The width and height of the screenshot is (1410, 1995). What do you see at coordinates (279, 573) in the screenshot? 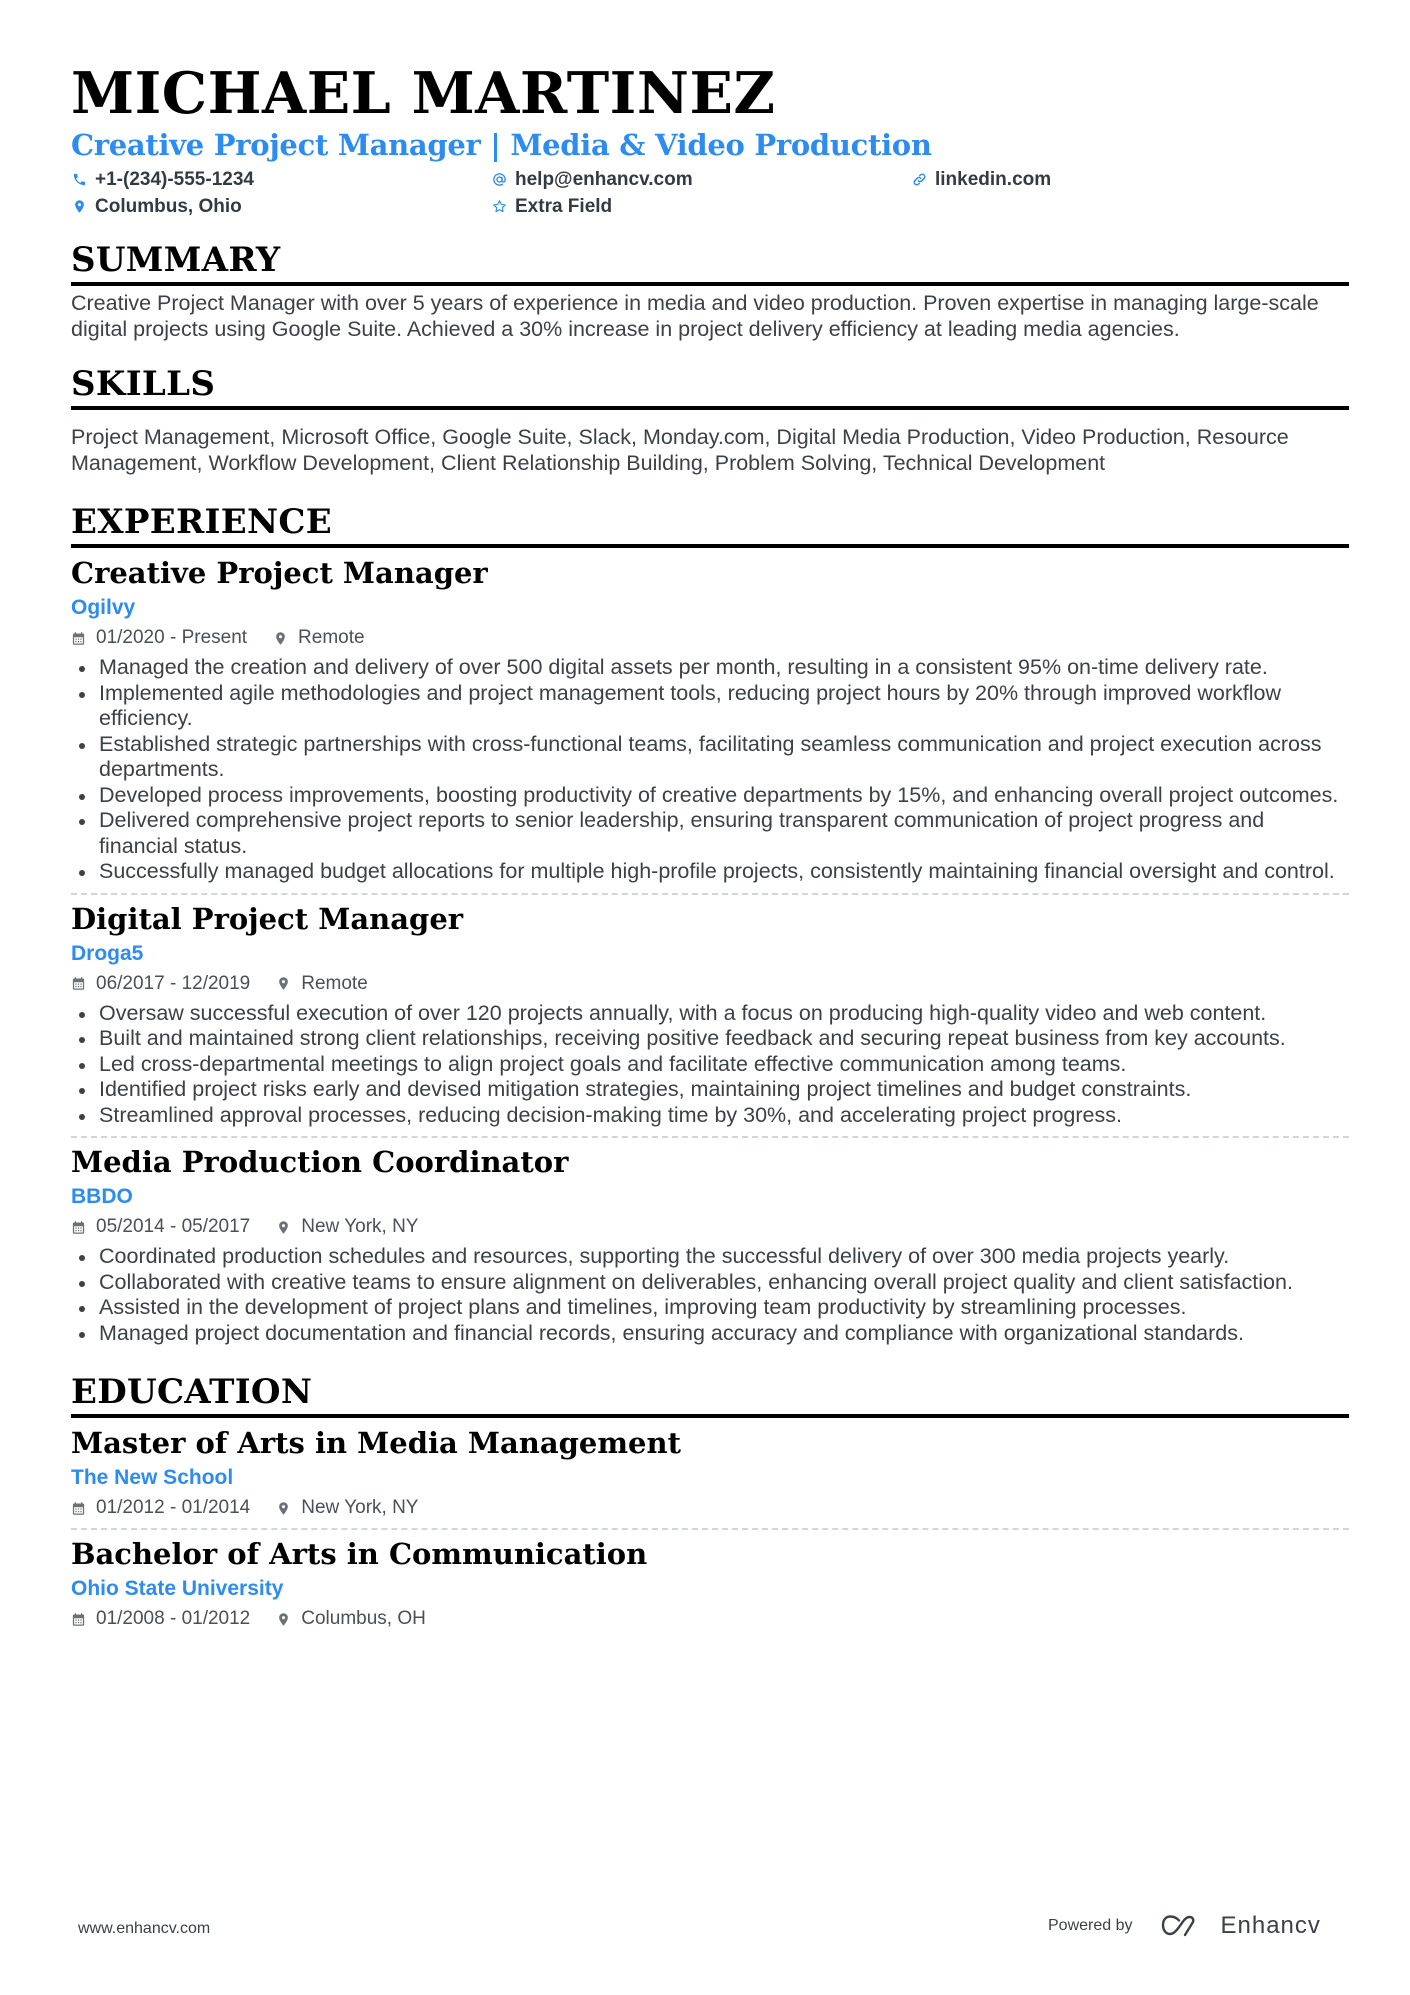
I see `job-title: Creative Project Manager` at bounding box center [279, 573].